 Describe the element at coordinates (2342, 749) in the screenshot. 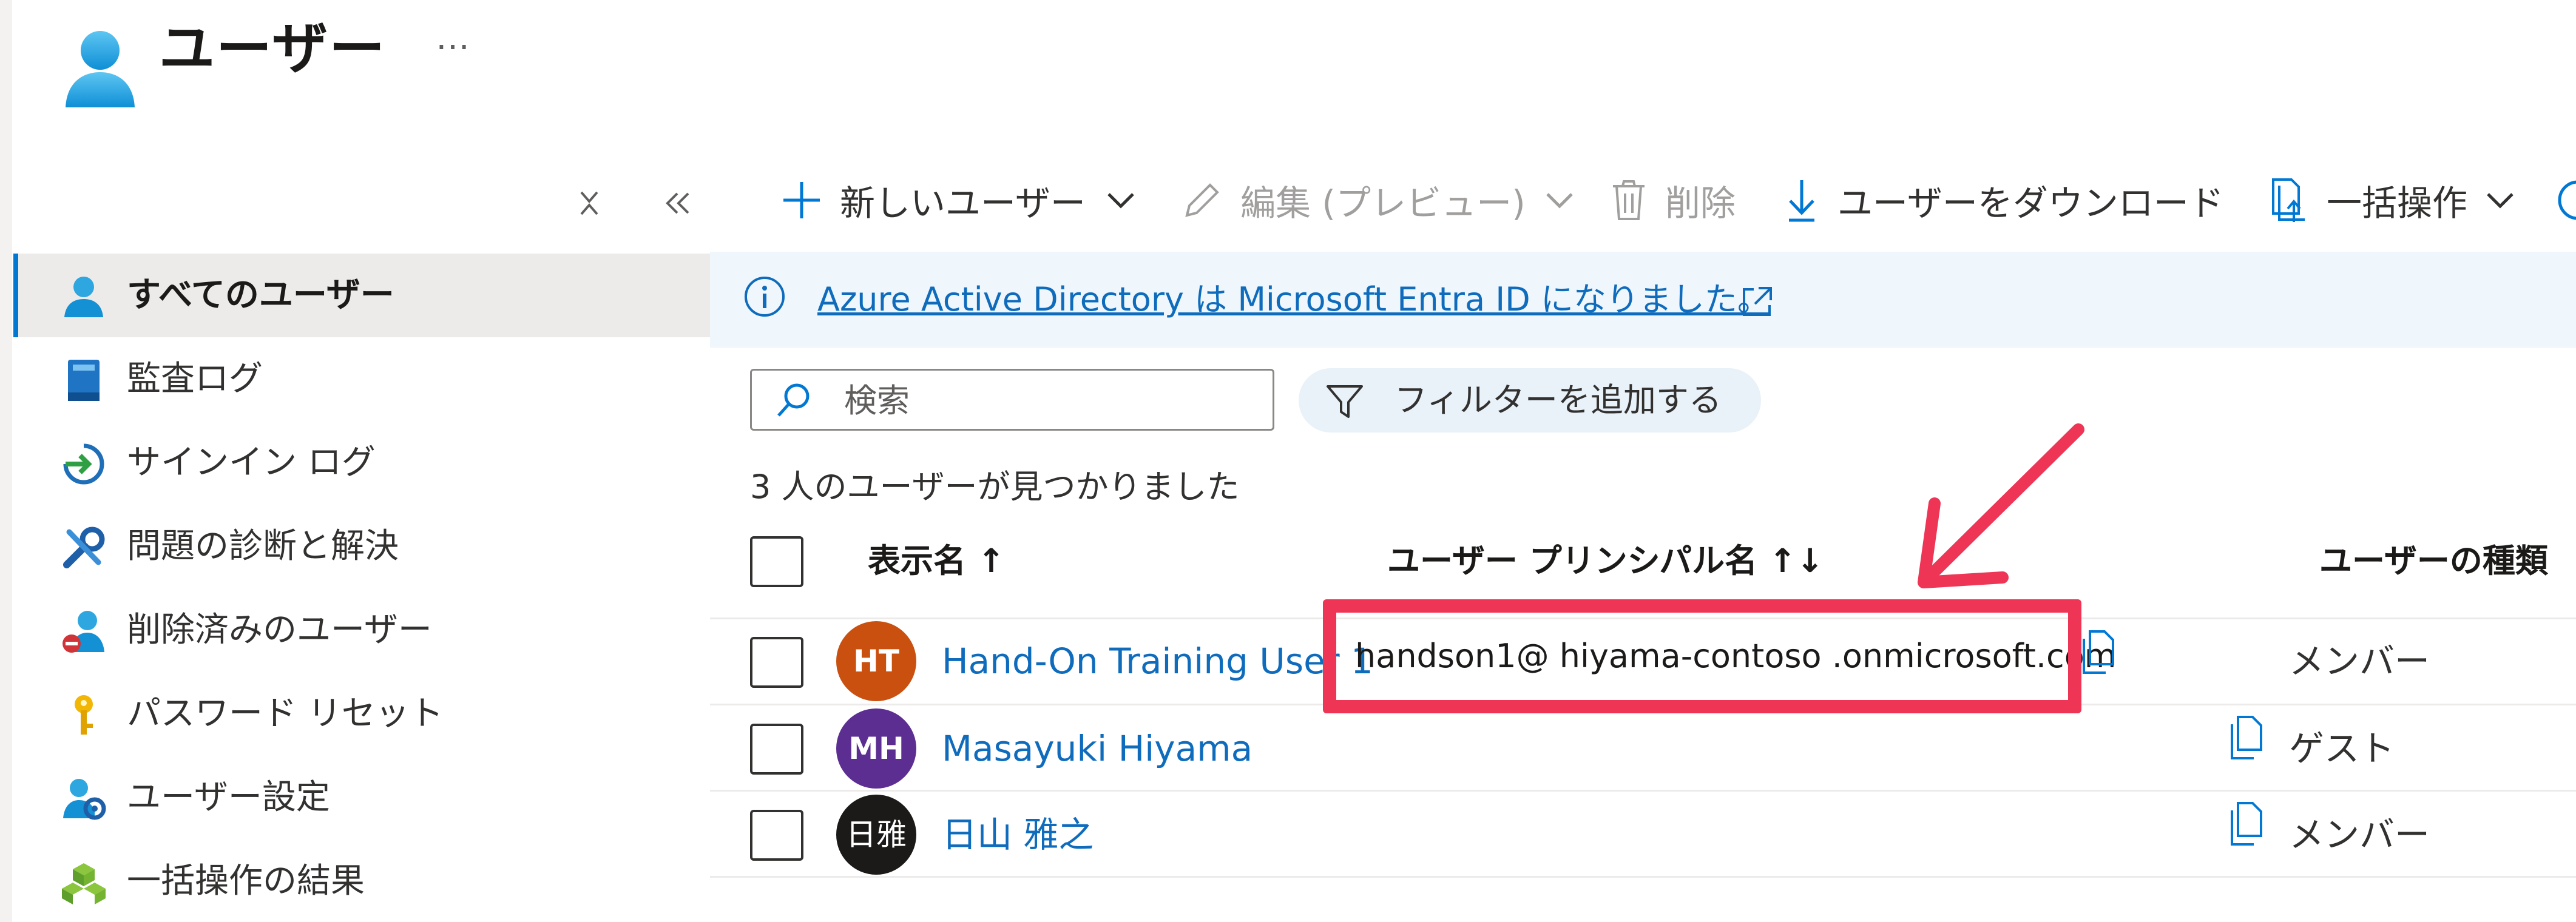

I see `user-type-value: ゲスト` at that location.